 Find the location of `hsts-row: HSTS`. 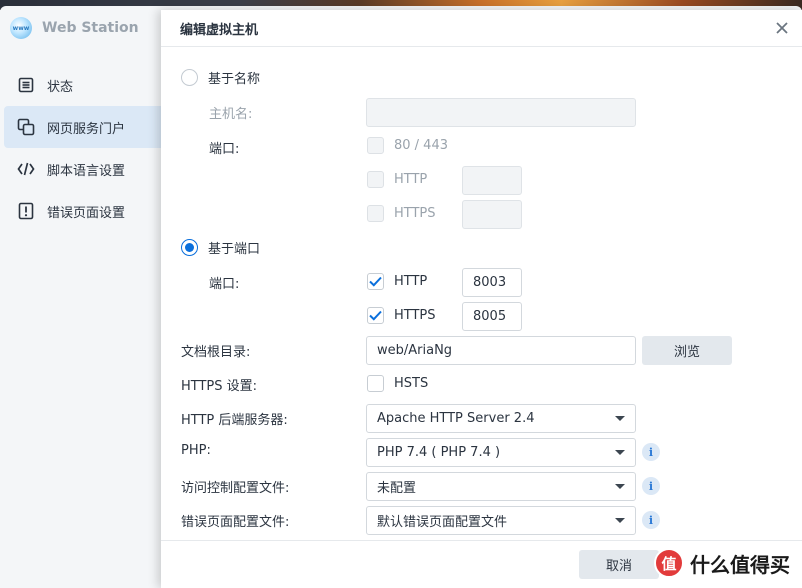

hsts-row: HSTS is located at coordinates (397, 383).